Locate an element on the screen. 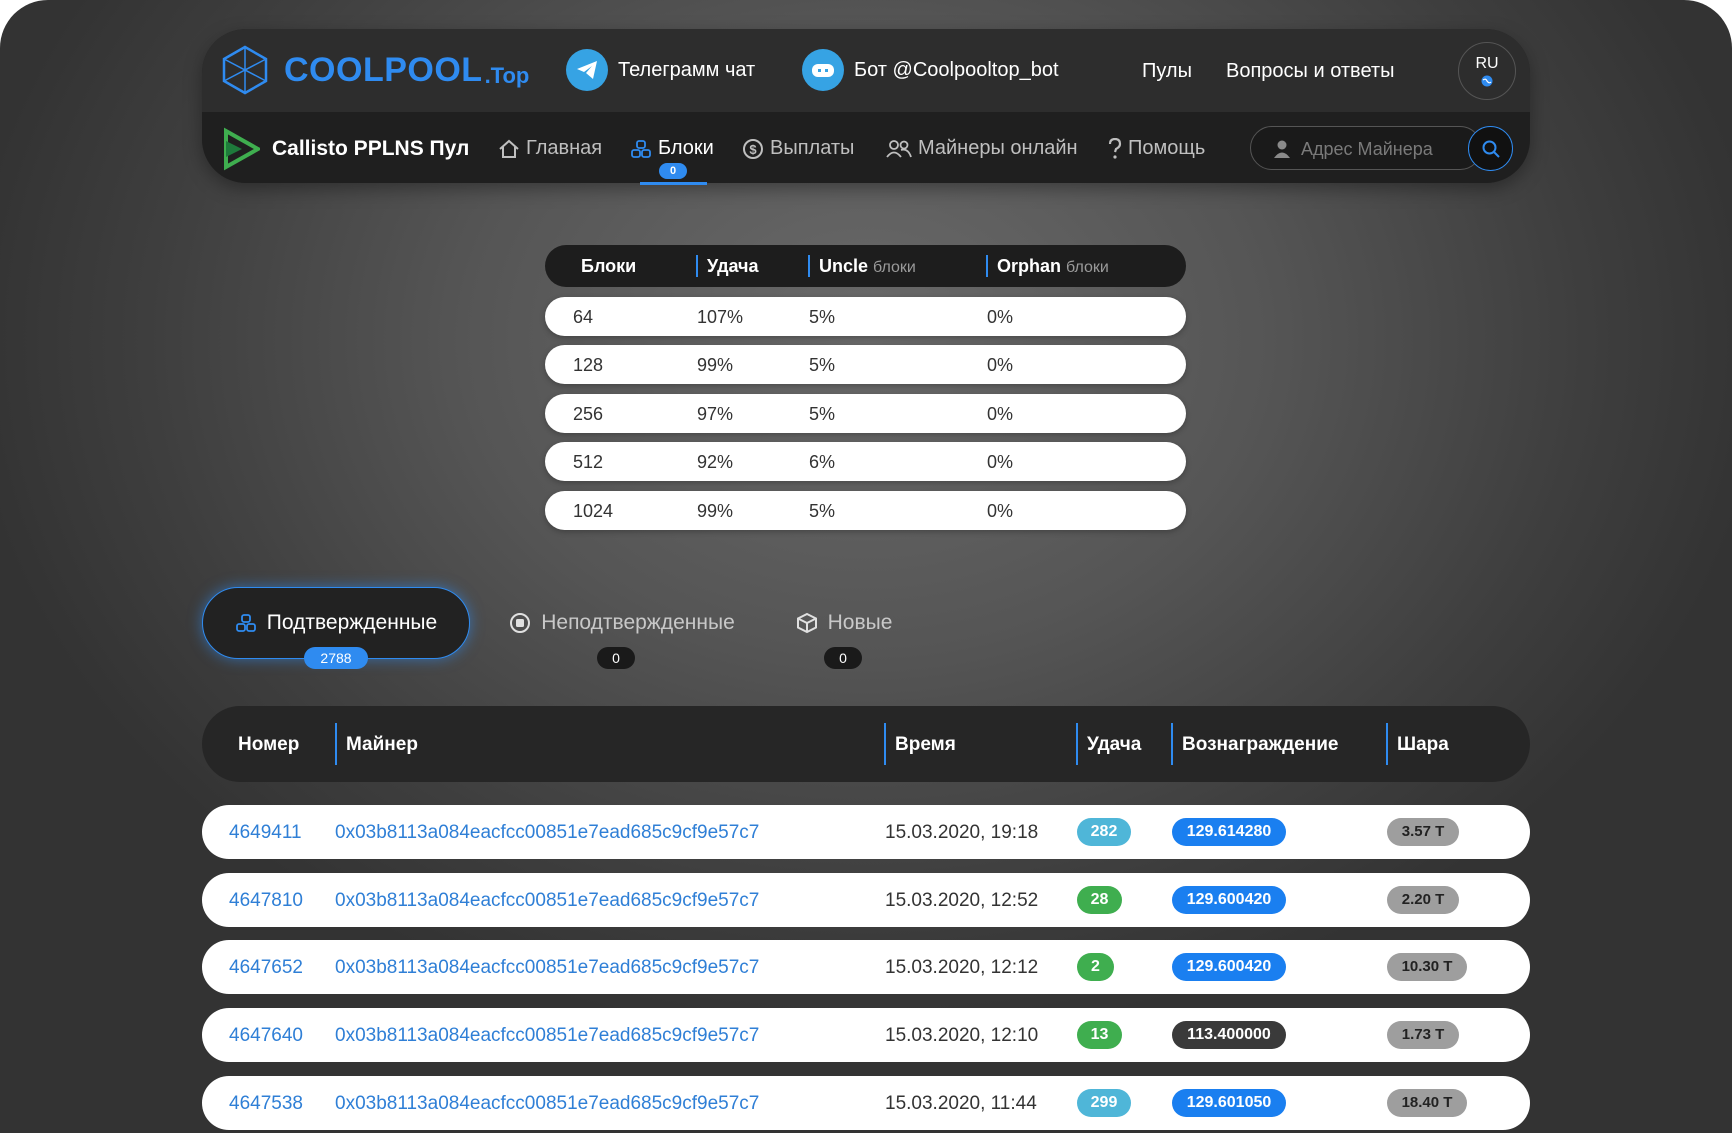  col-luck: Удача is located at coordinates (1114, 744).